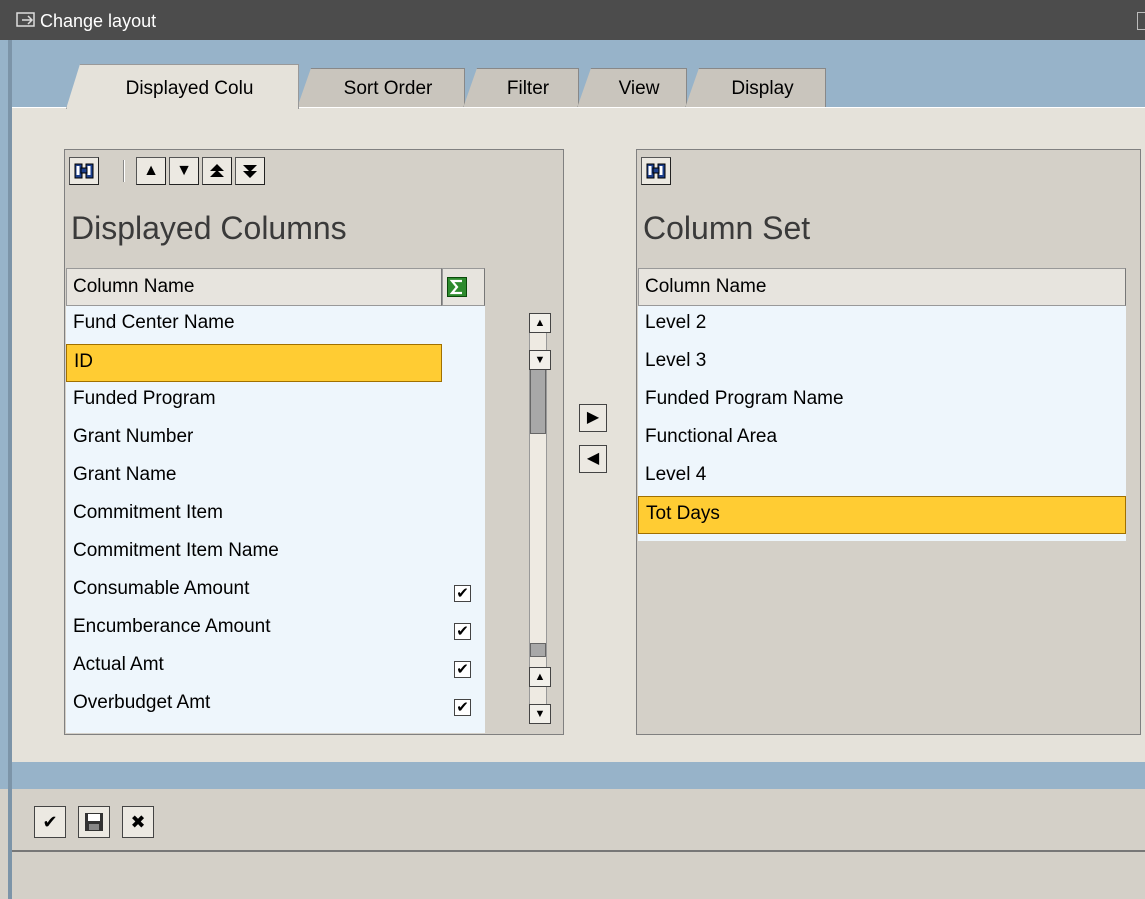 This screenshot has height=899, width=1145. Describe the element at coordinates (189, 88) in the screenshot. I see `tab-label: Displayed Colu` at that location.